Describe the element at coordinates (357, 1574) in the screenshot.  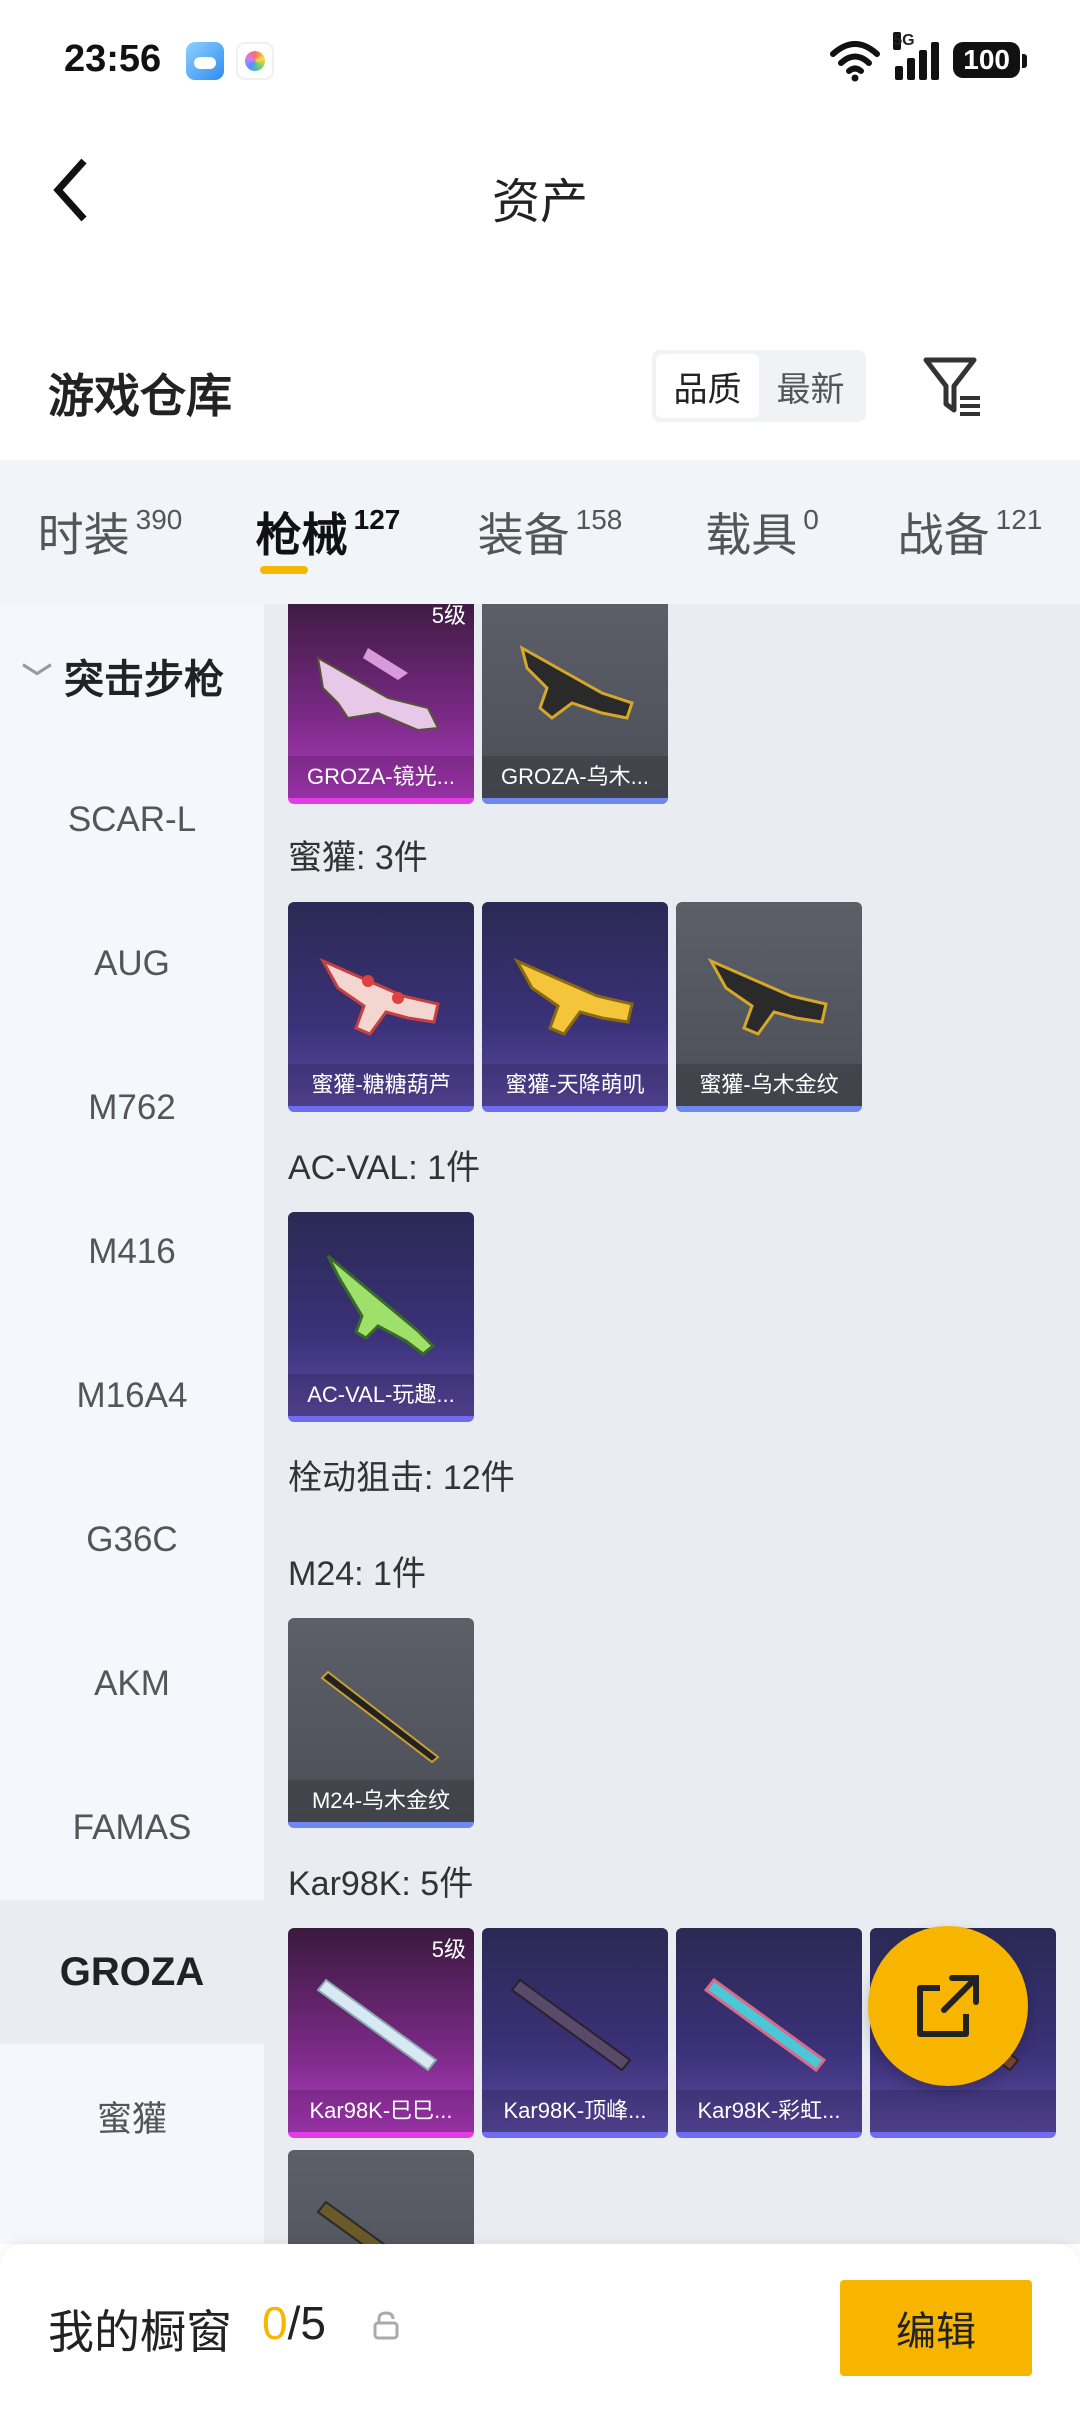
I see `group-title: M24: 1件` at that location.